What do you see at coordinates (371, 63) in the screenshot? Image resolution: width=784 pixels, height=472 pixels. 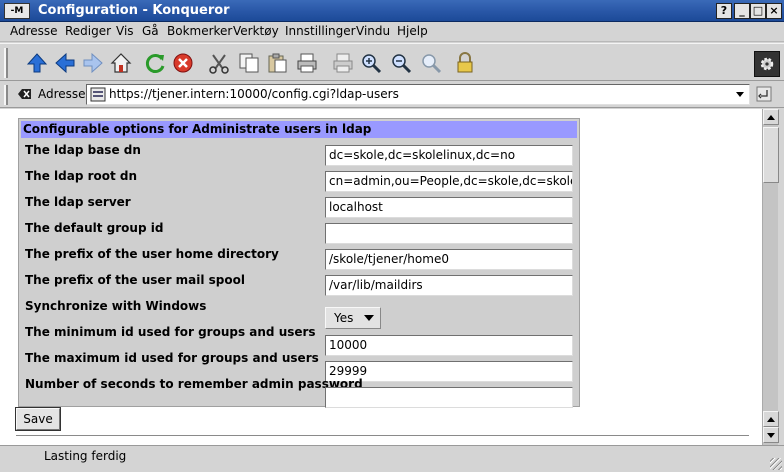 I see `zoom-in-icon` at bounding box center [371, 63].